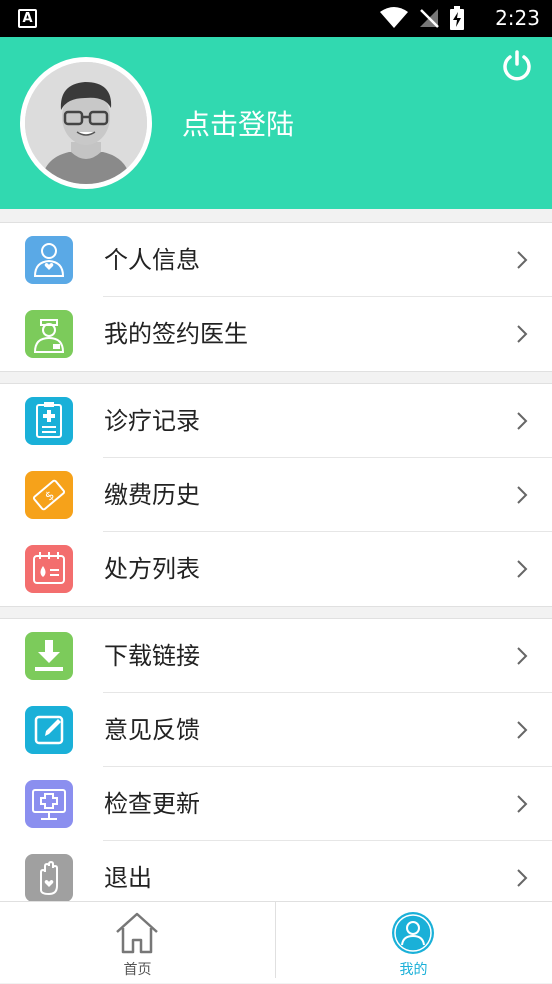 This screenshot has height=984, width=552. What do you see at coordinates (238, 125) in the screenshot?
I see `login-link: 点击登陆` at bounding box center [238, 125].